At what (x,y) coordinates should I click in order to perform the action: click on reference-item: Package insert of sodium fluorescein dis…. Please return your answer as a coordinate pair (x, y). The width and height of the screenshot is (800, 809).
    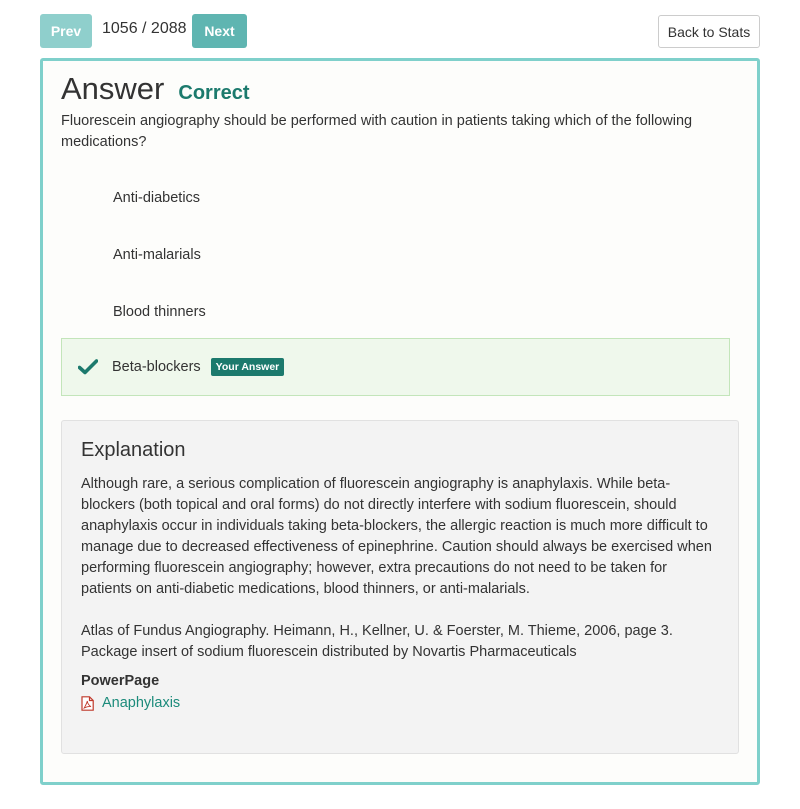
    Looking at the image, I should click on (329, 652).